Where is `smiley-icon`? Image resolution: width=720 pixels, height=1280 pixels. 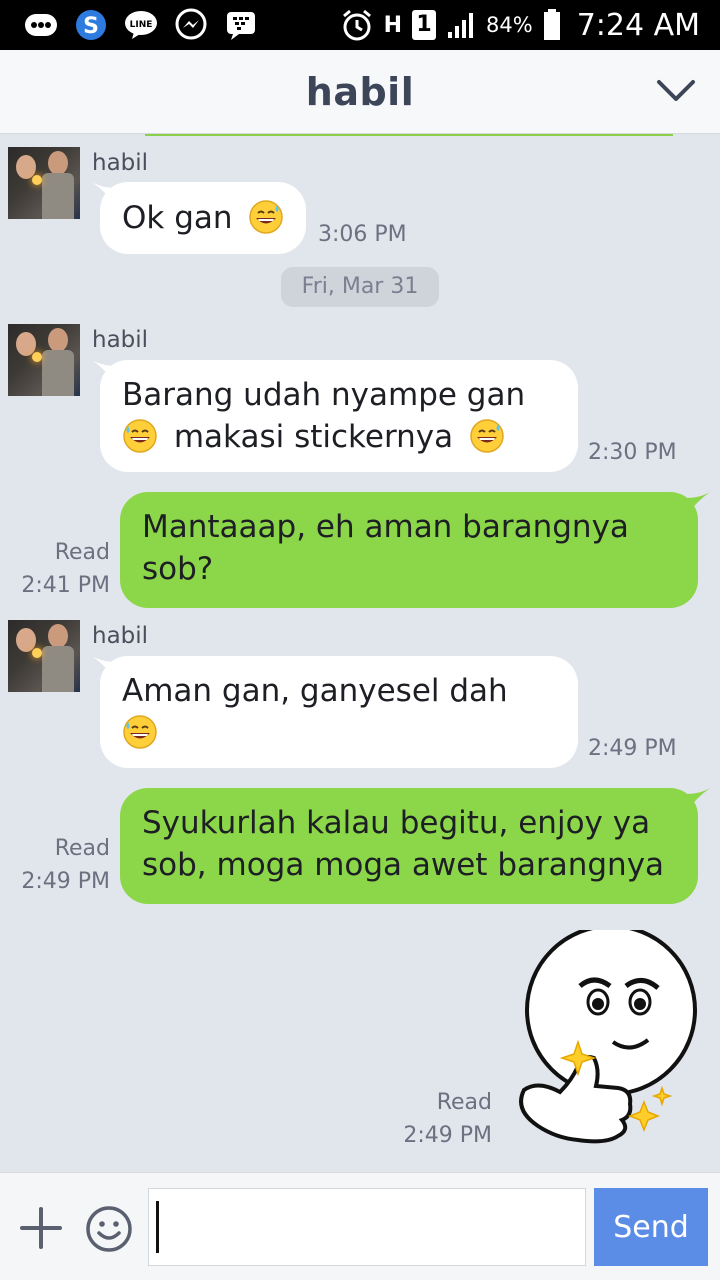
smiley-icon is located at coordinates (109, 1229).